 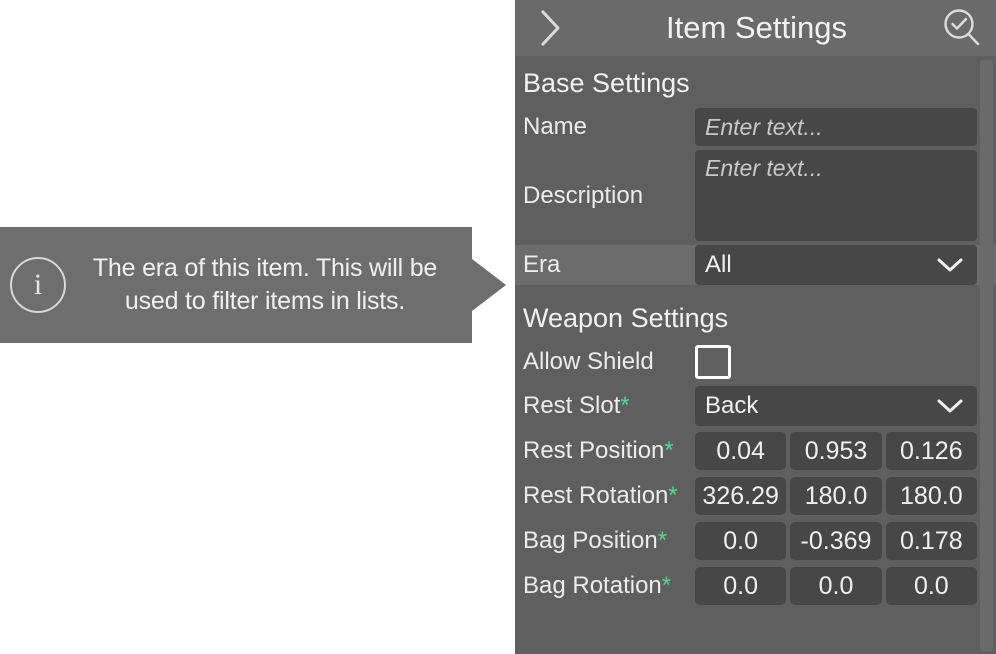 I want to click on page-title: Item Settings, so click(x=756, y=27).